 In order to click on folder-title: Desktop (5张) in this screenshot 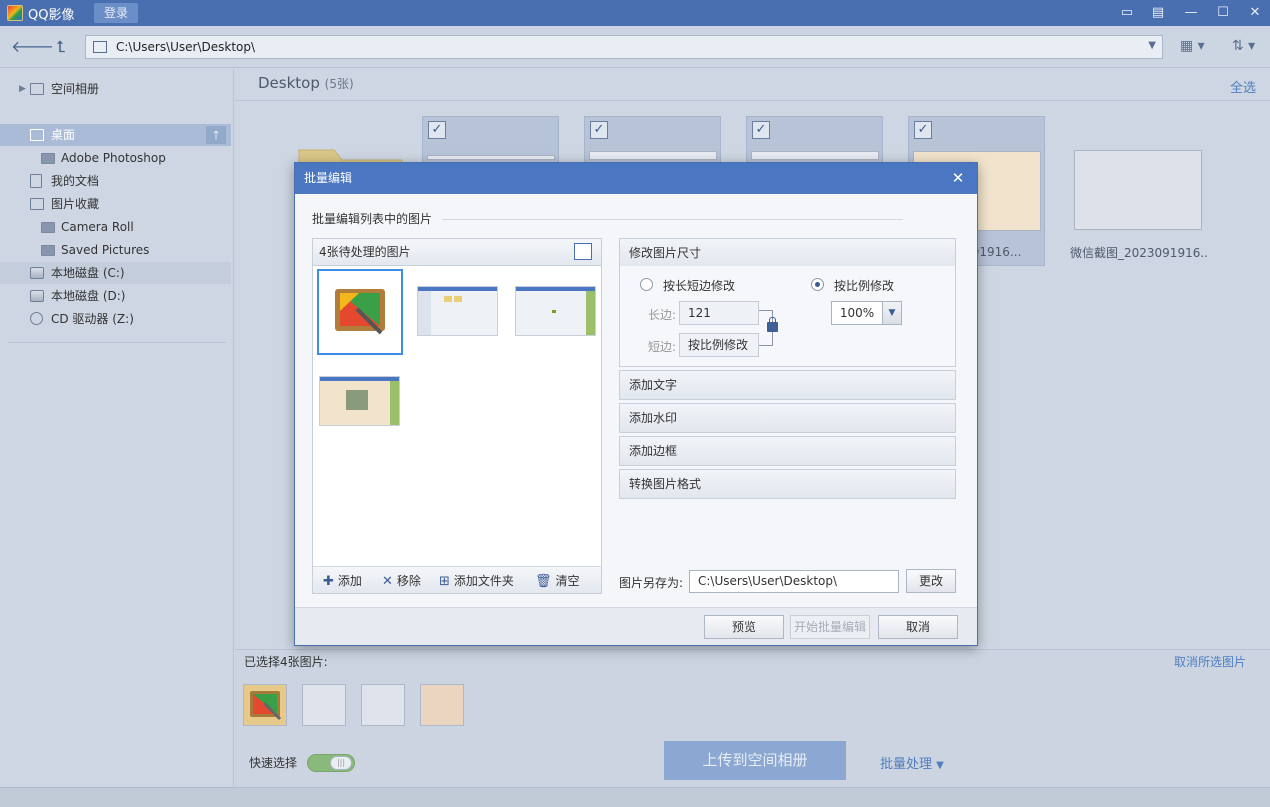, I will do `click(306, 83)`.